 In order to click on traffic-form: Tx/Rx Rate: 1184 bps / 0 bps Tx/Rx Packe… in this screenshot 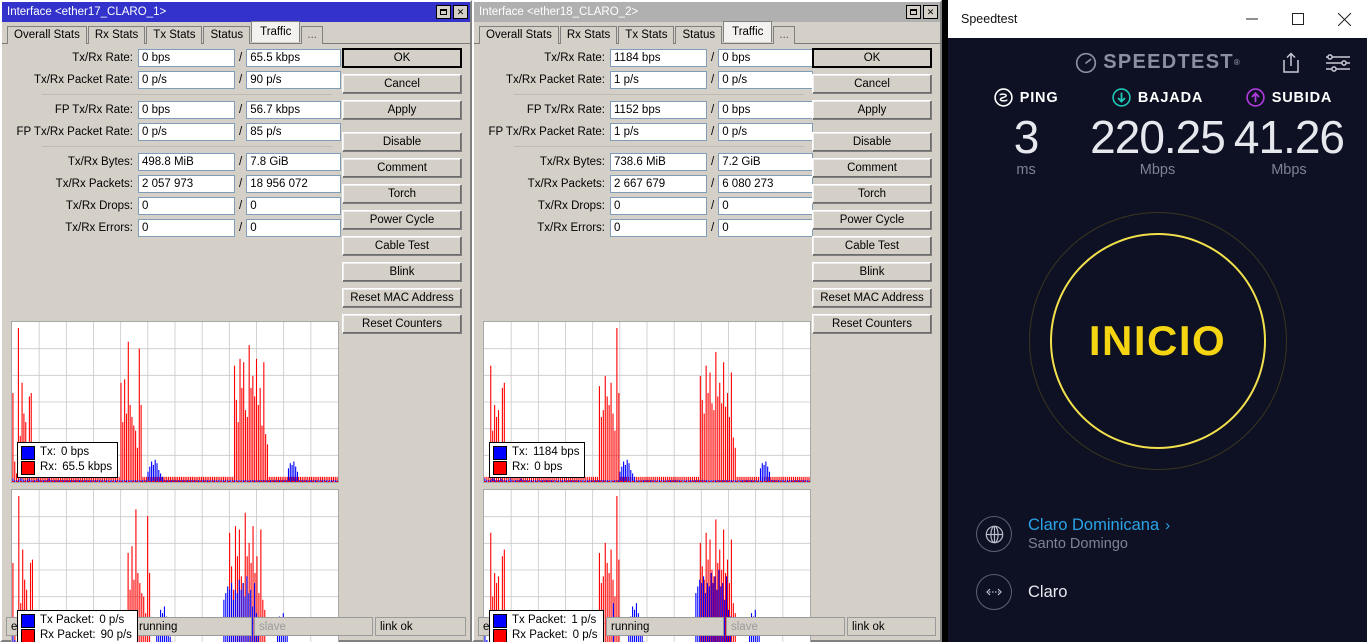, I will do `click(644, 144)`.